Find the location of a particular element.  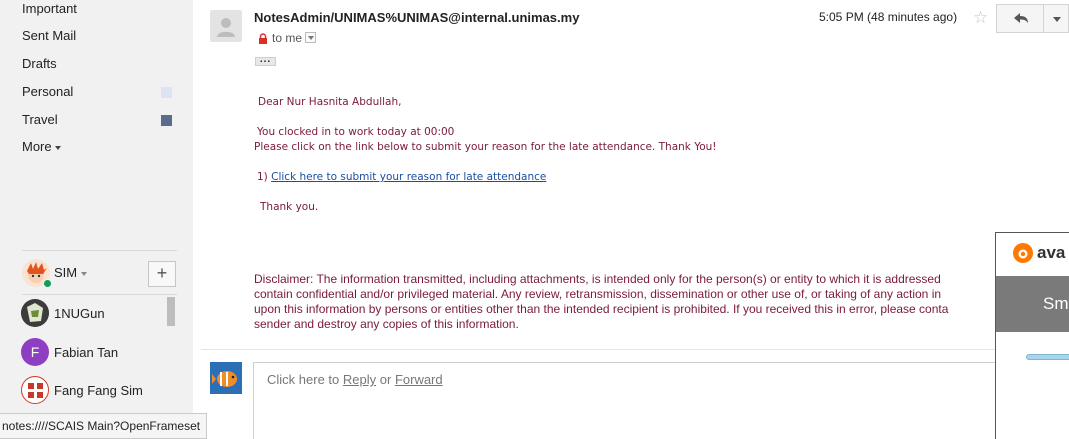

hangouts-user: SIM is located at coordinates (71, 272).